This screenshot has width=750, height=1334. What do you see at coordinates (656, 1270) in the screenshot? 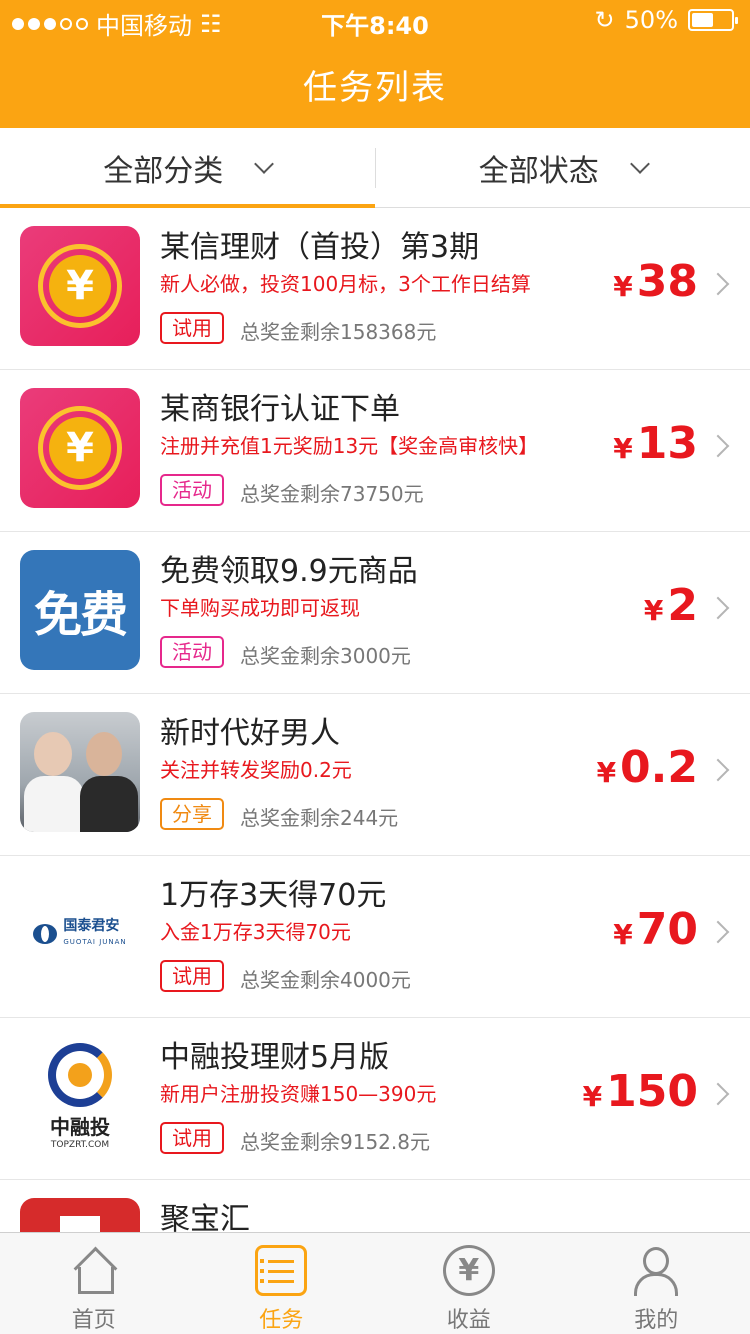
I see `user-icon` at bounding box center [656, 1270].